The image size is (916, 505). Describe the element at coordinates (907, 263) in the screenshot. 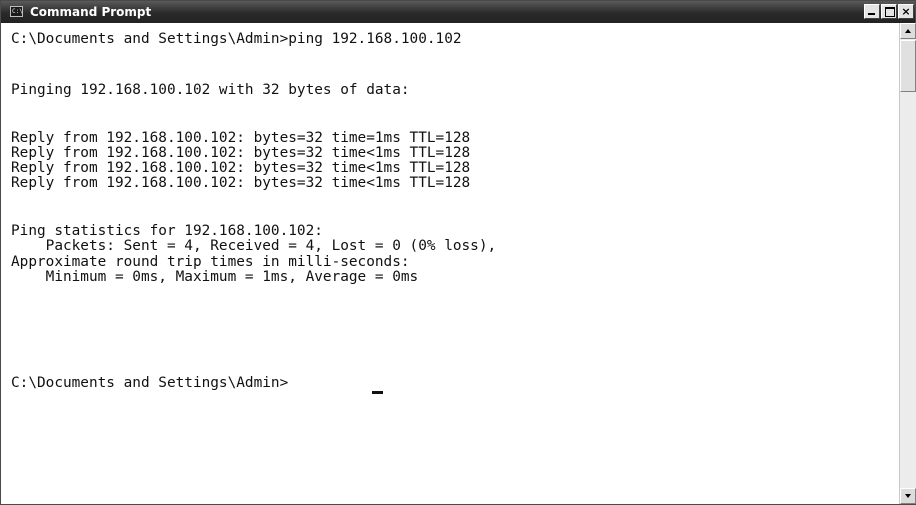

I see `vertical-scrollbar` at that location.